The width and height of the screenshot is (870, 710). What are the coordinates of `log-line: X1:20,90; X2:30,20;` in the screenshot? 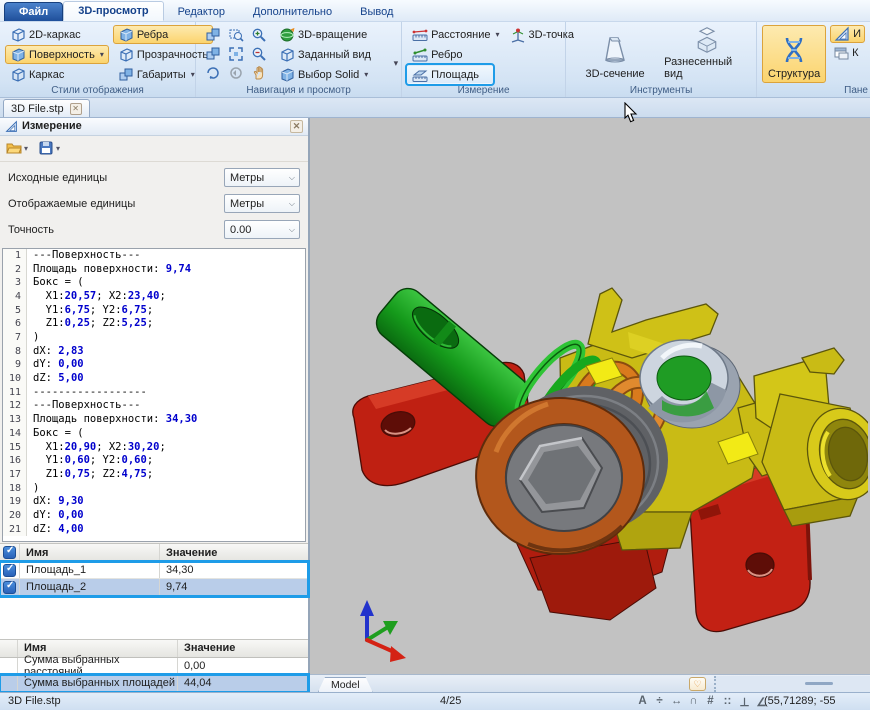 It's located at (99, 446).